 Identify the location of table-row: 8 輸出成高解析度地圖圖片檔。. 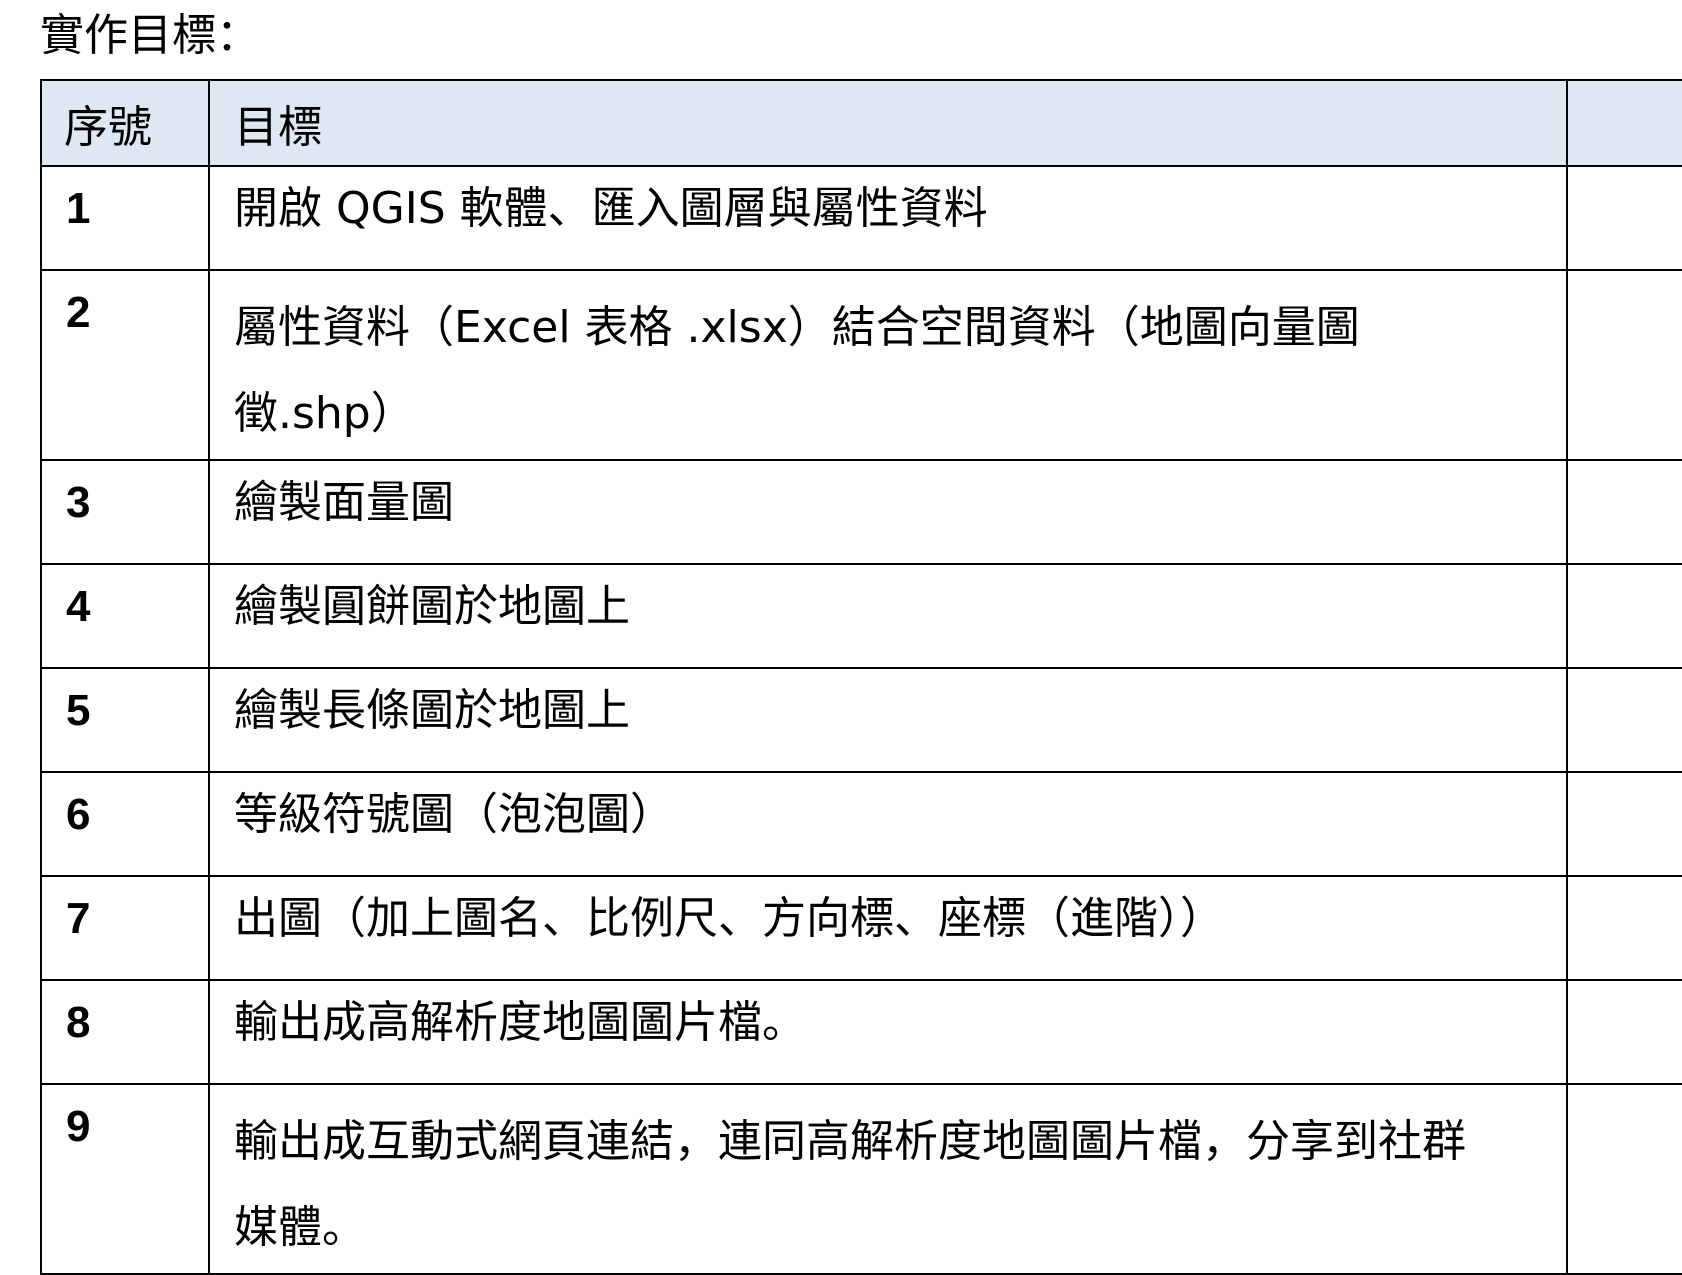
(861, 1032).